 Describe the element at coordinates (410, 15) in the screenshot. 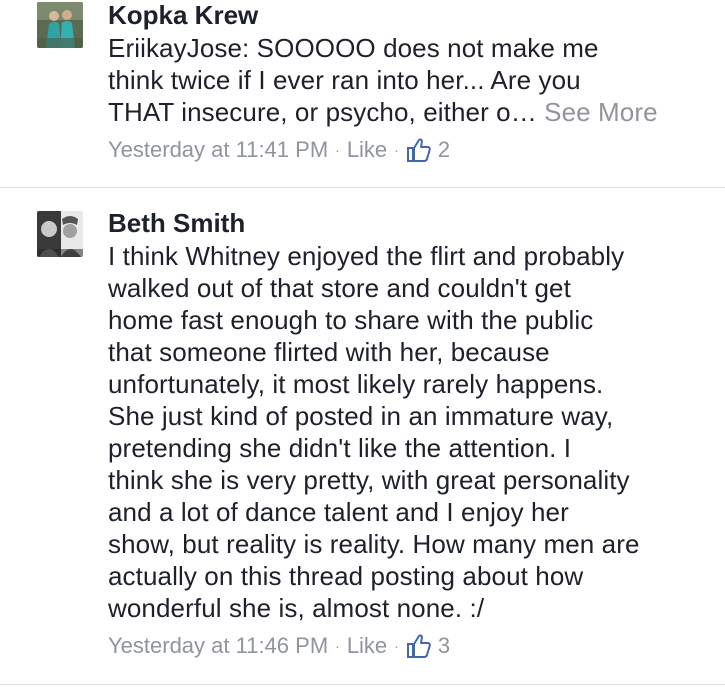

I see `comment-author: Kopka Krew` at that location.